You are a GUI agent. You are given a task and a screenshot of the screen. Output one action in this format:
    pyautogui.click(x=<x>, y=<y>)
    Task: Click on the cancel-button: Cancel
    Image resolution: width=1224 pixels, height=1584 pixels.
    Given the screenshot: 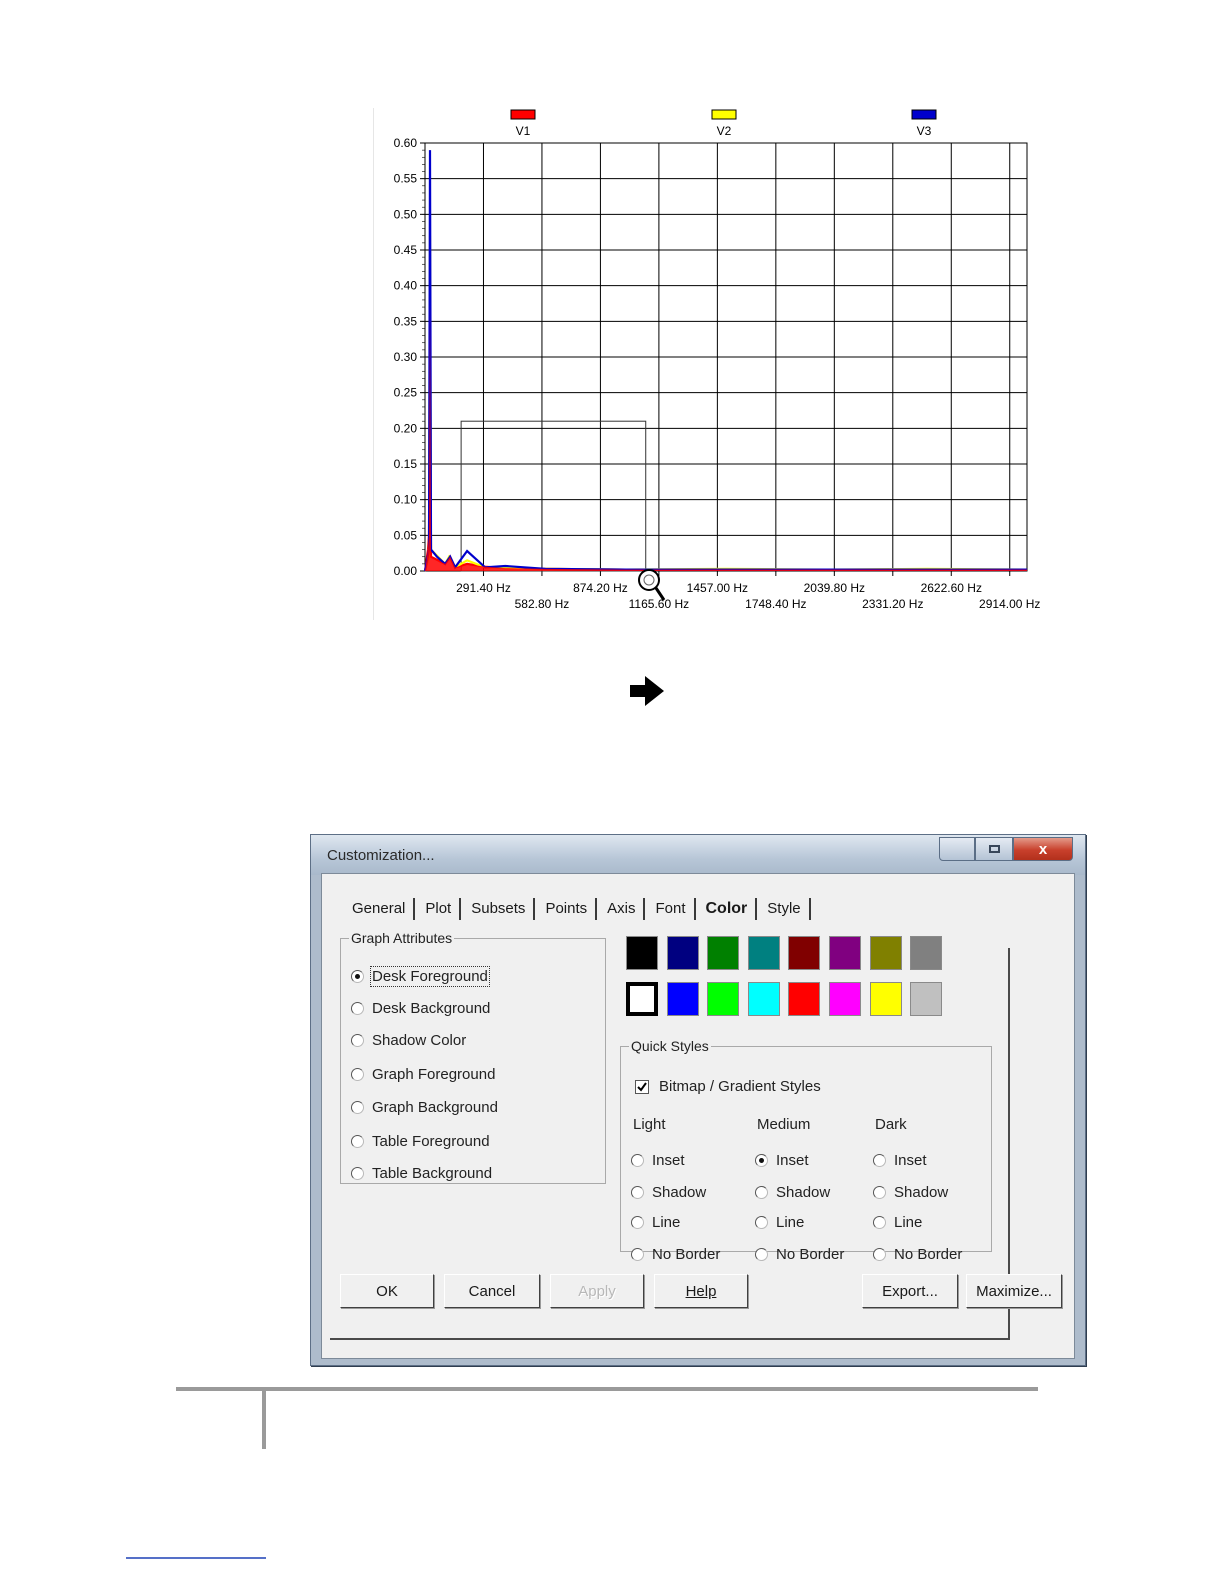 What is the action you would take?
    pyautogui.click(x=492, y=1291)
    